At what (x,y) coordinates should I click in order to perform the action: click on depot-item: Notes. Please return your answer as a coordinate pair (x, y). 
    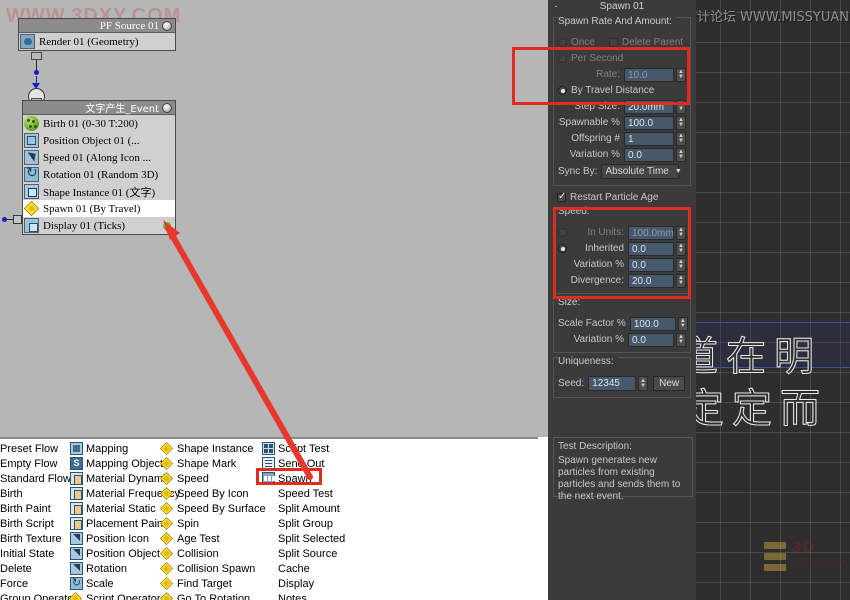
    Looking at the image, I should click on (312, 595).